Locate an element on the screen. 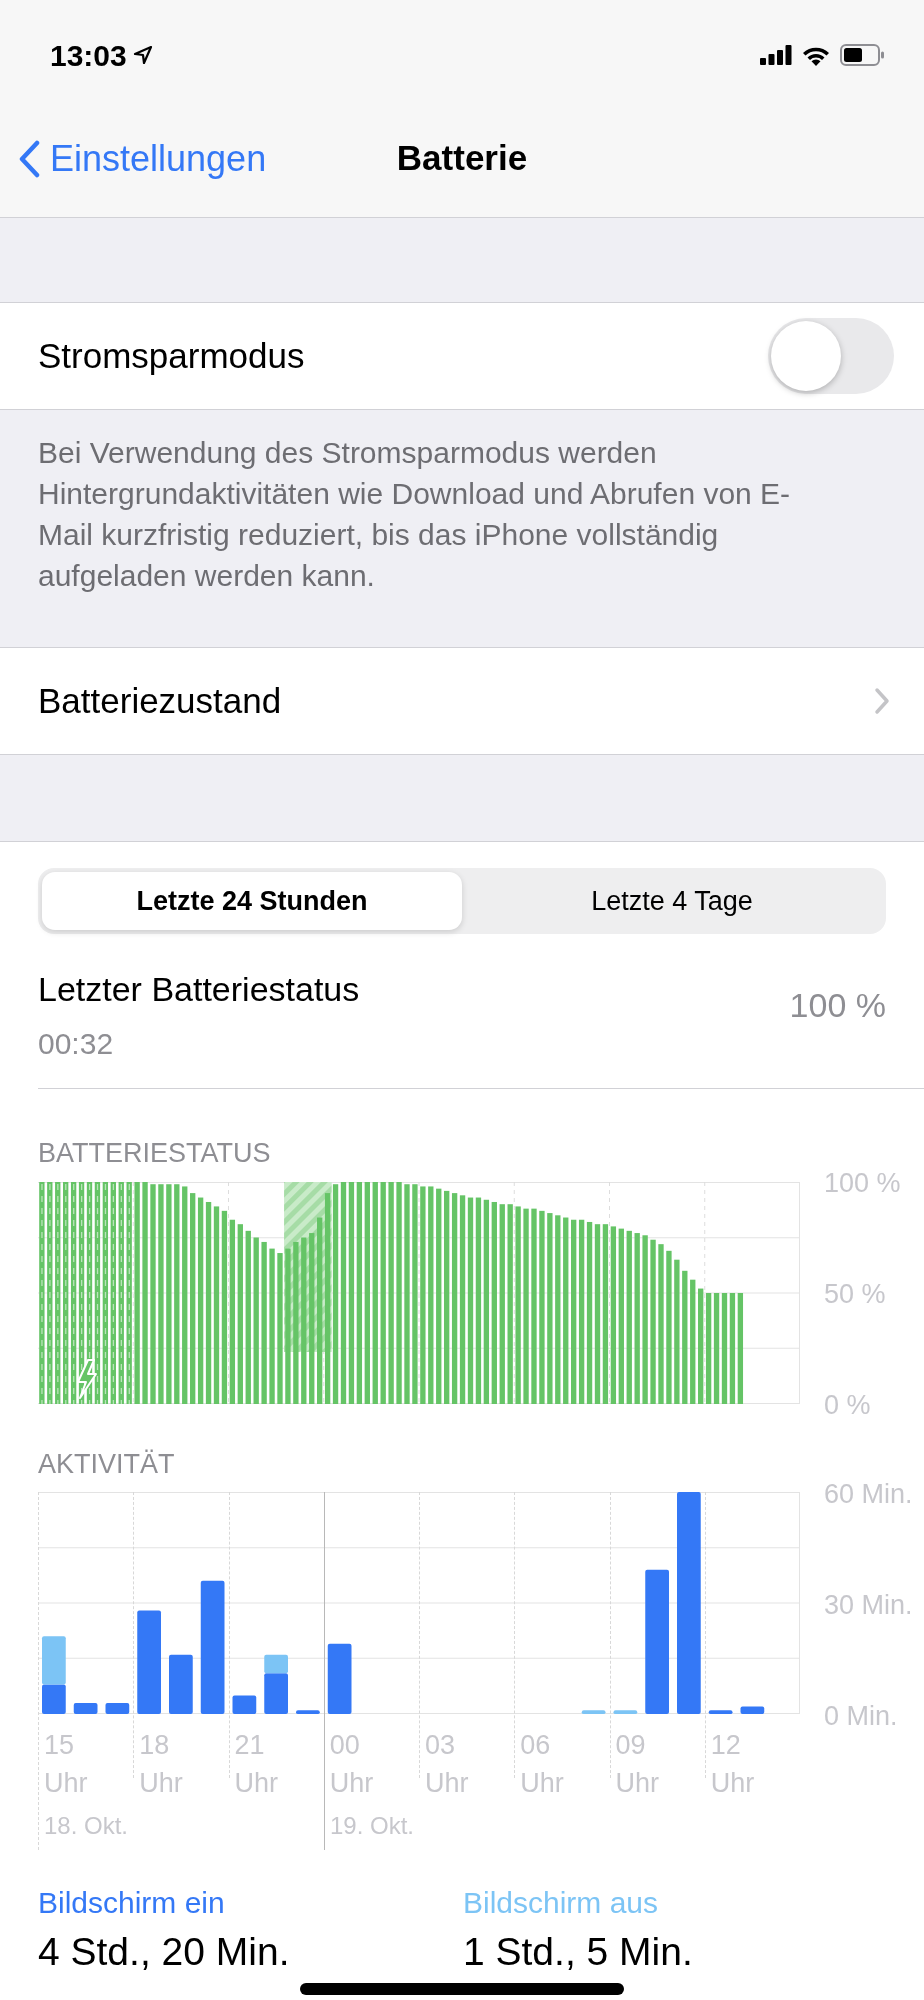 The width and height of the screenshot is (924, 2000). chevron-left-icon is located at coordinates (29, 158).